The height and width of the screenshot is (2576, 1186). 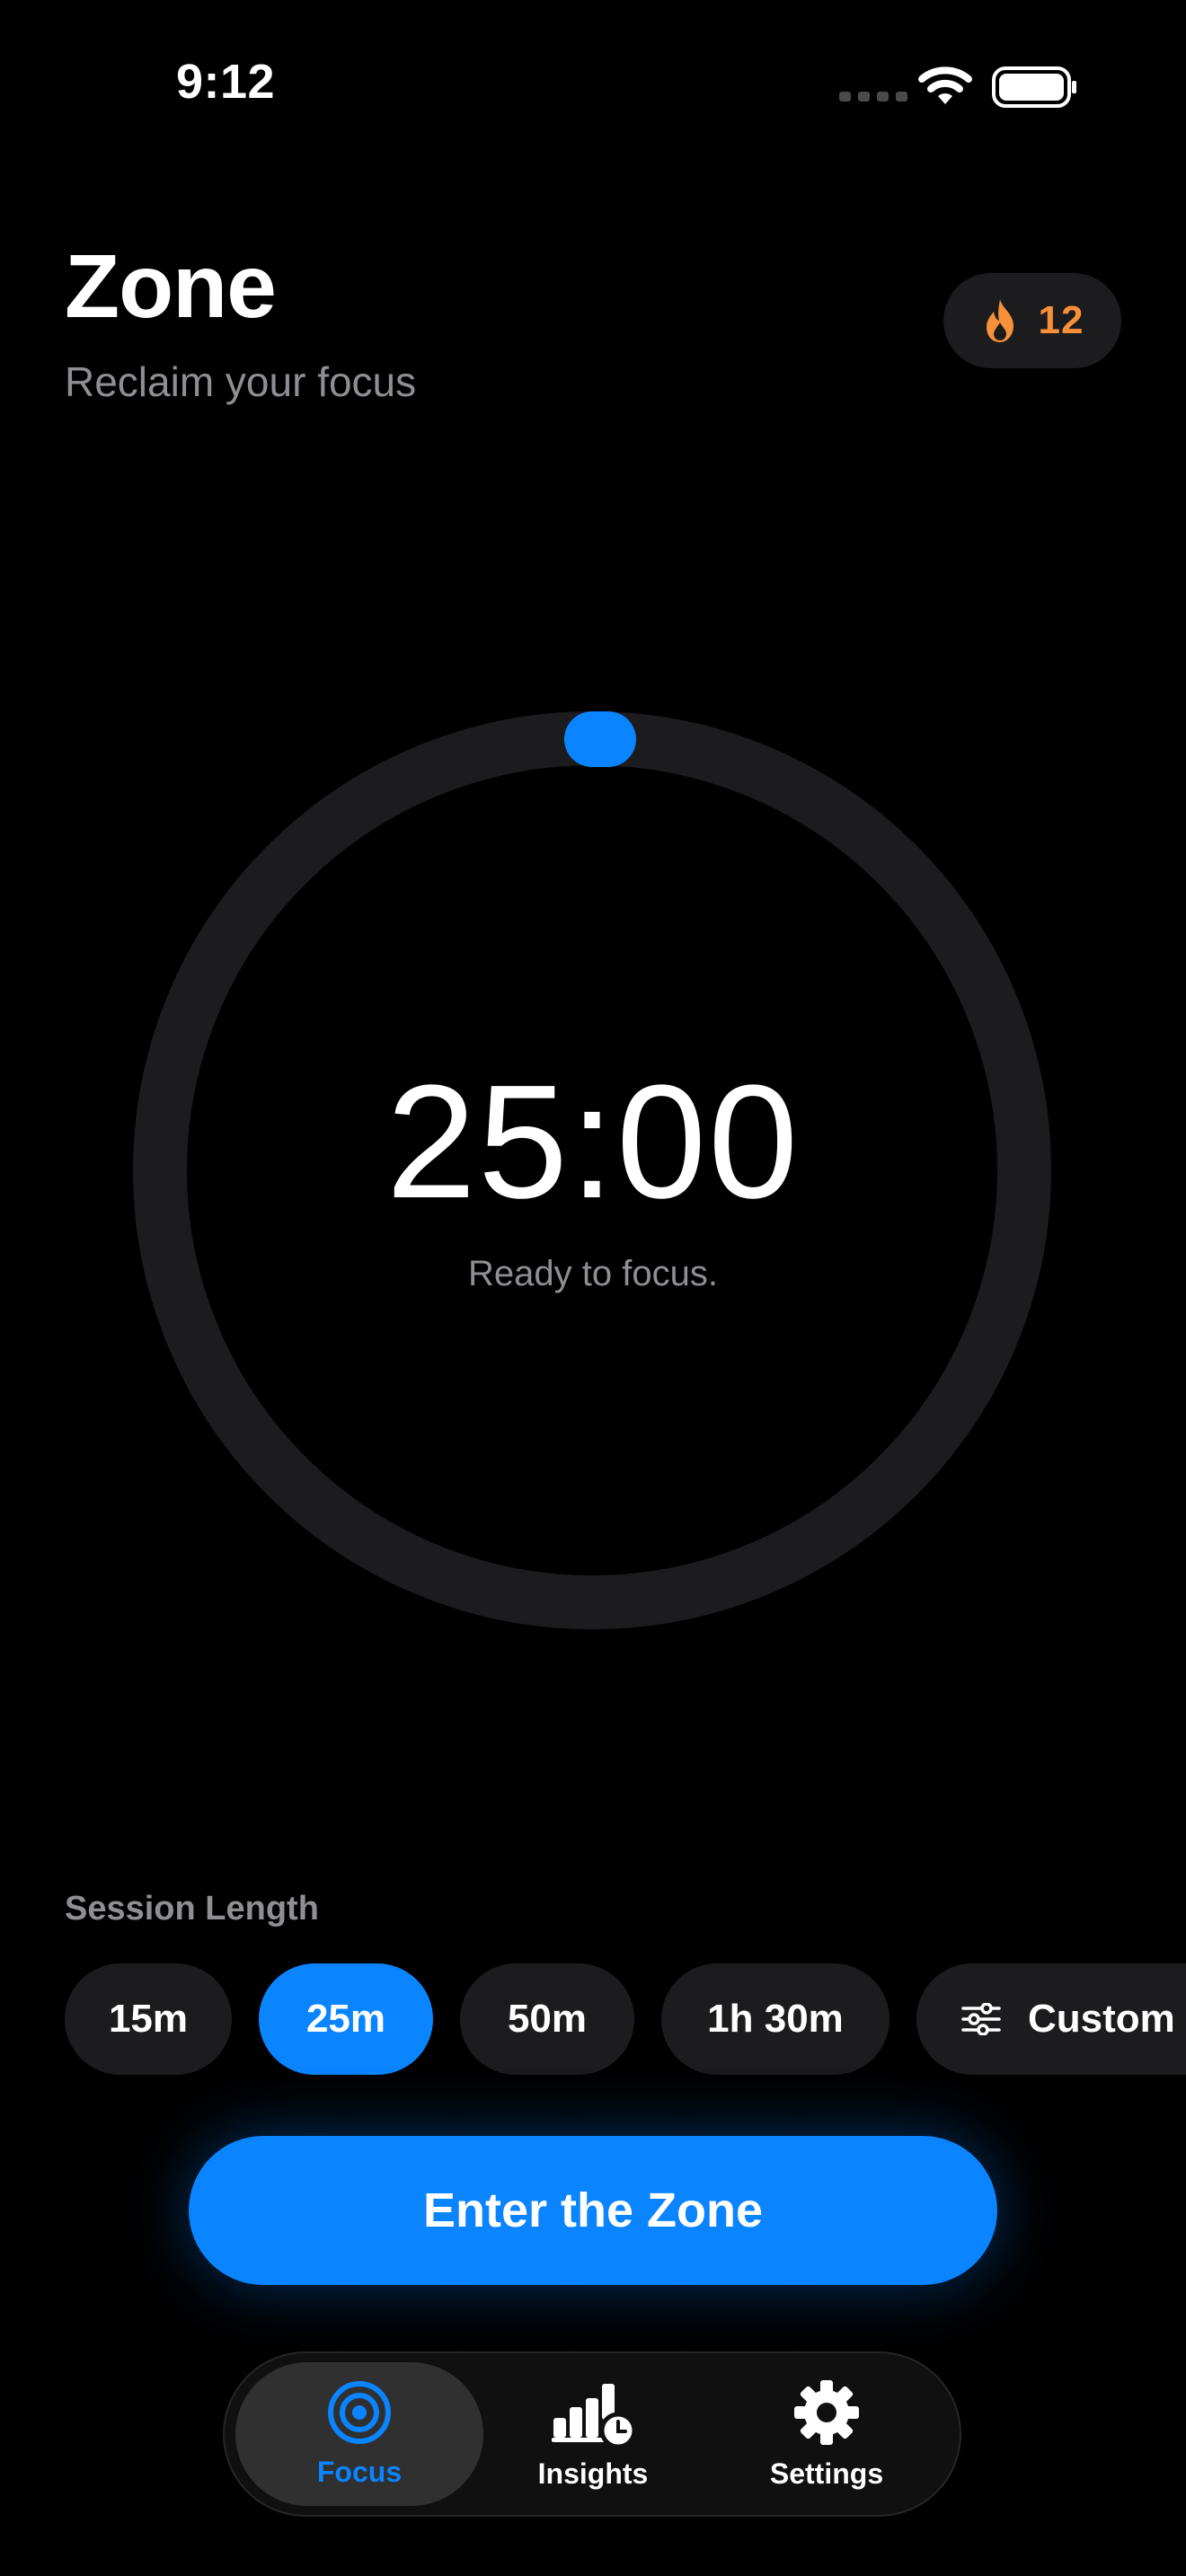 What do you see at coordinates (593, 2473) in the screenshot?
I see `tab-label: Insights` at bounding box center [593, 2473].